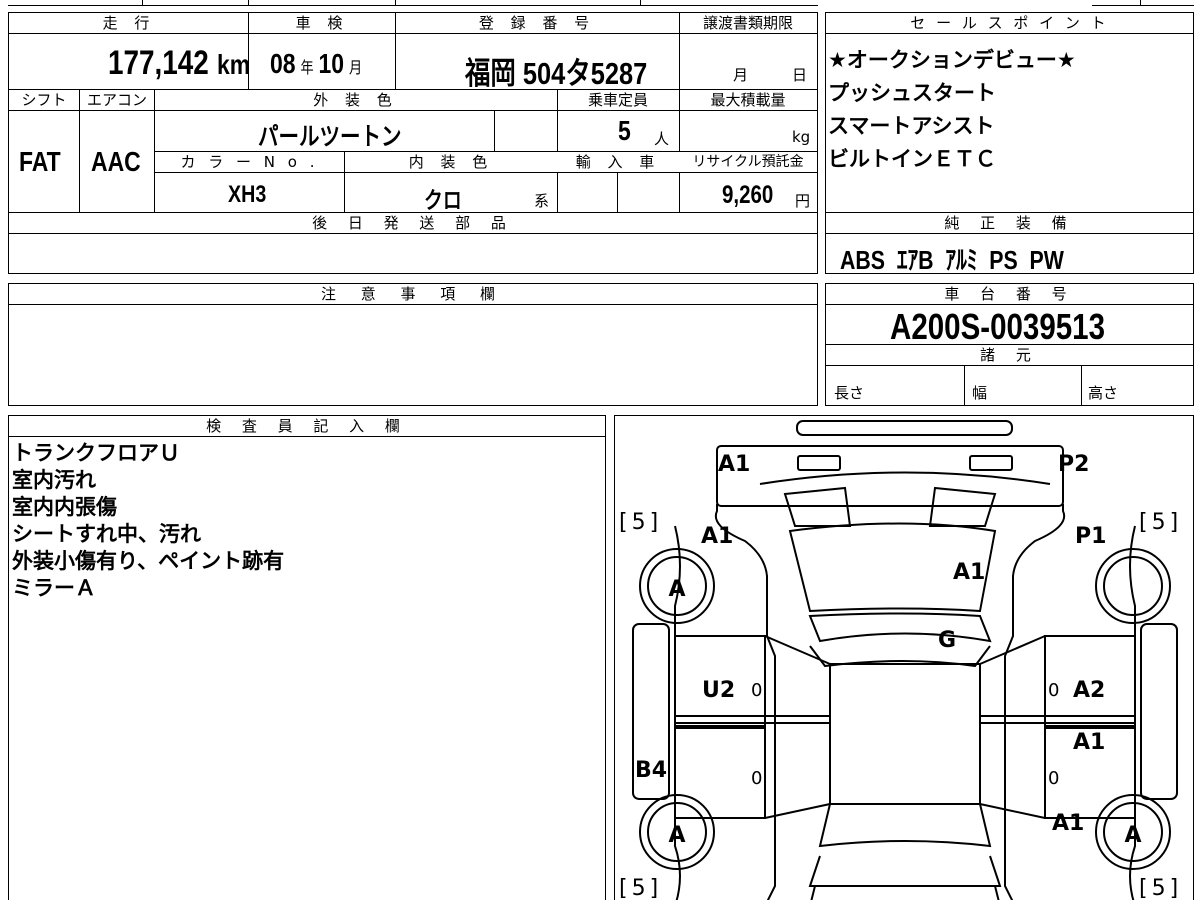 This screenshot has width=1200, height=900. Describe the element at coordinates (651, 770) in the screenshot. I see `damage-rocker-left: B4` at that location.